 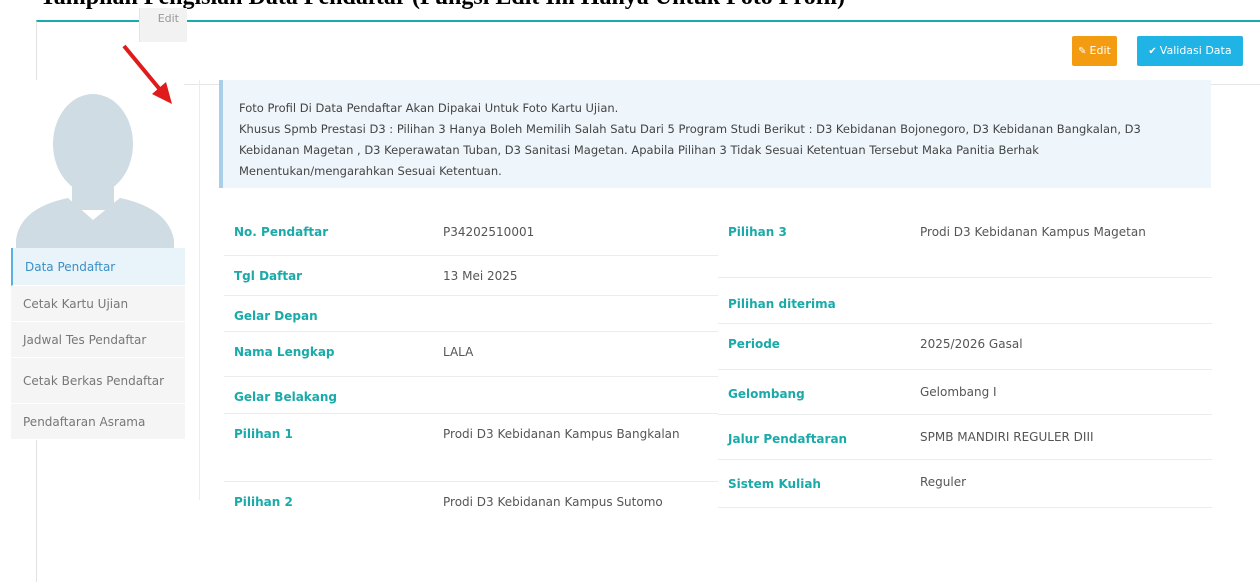 I want to click on field-label: Gelar Depan, so click(x=276, y=316).